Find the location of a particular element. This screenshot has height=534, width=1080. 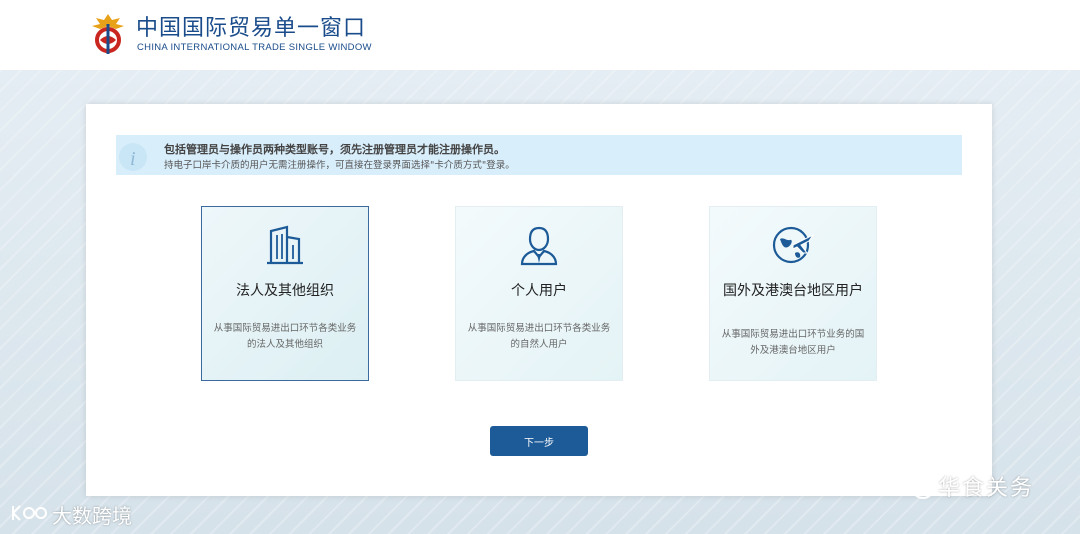

notice-main-text: 包括管理员与操作员两种类型账号，须先注册管理员才能注册操作员。 is located at coordinates (334, 149).